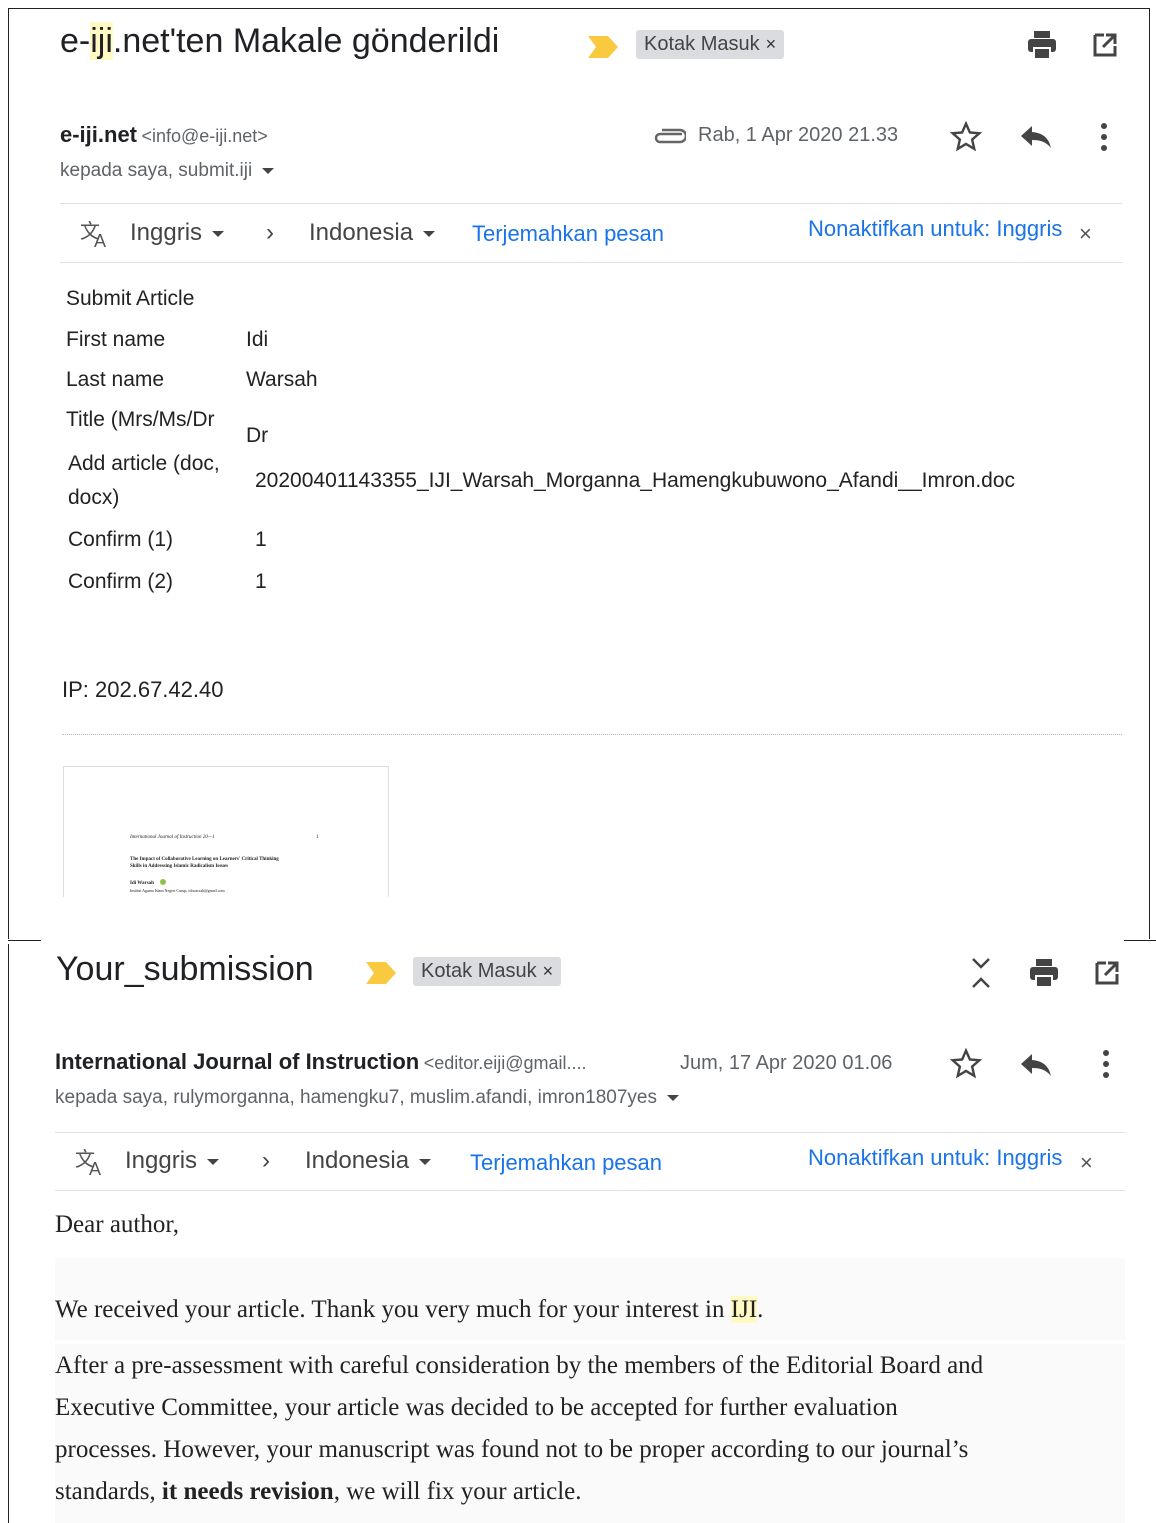  What do you see at coordinates (786, 1063) in the screenshot?
I see `email-2-date: Jum, 17 Apr 2020 01.06` at bounding box center [786, 1063].